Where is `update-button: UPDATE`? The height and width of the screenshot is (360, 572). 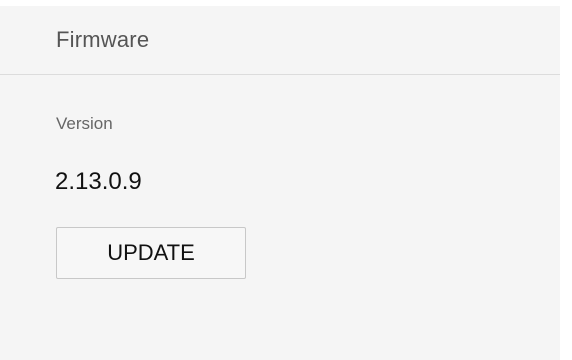
update-button: UPDATE is located at coordinates (151, 253).